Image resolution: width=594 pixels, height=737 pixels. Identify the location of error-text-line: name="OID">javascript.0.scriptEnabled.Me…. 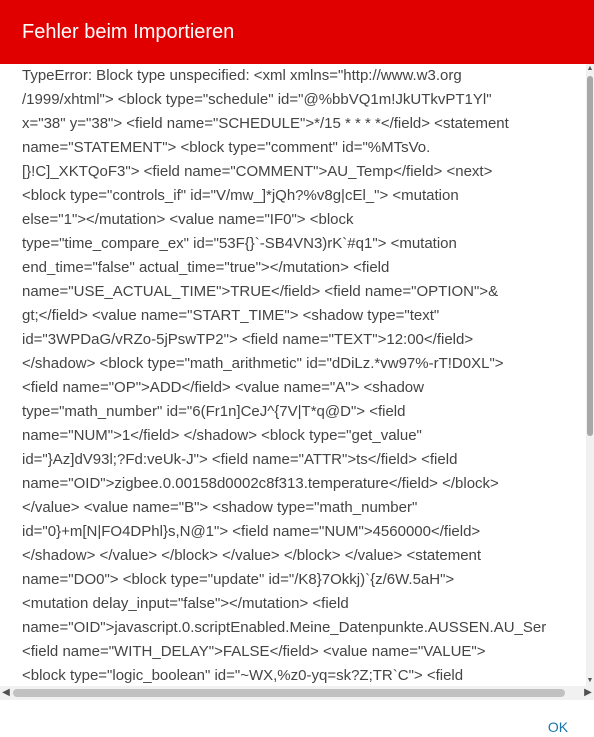
(284, 627).